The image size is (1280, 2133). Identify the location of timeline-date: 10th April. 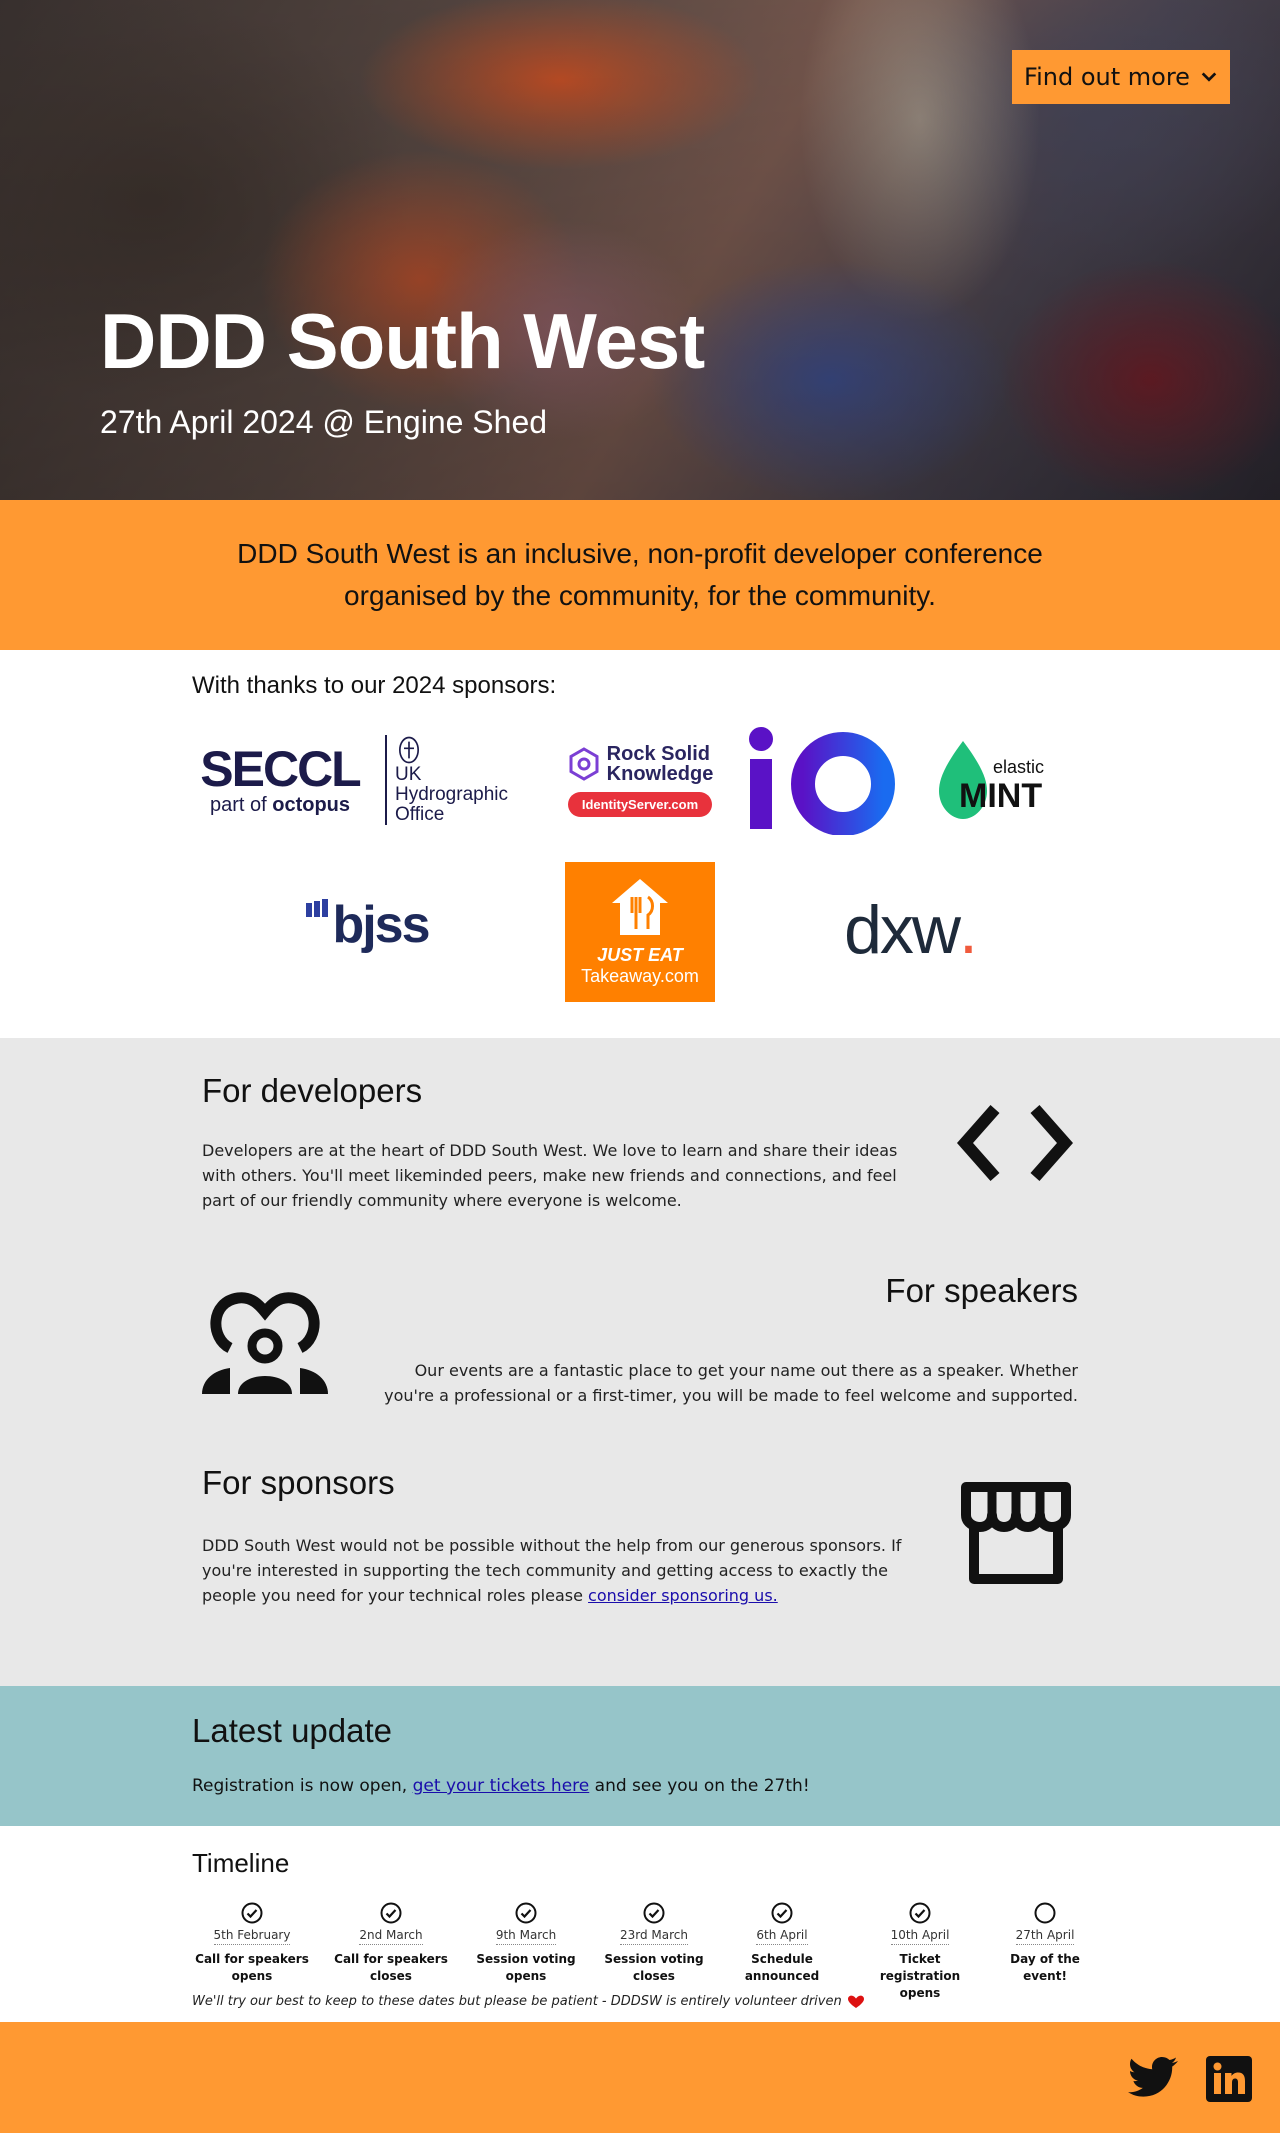
(920, 1936).